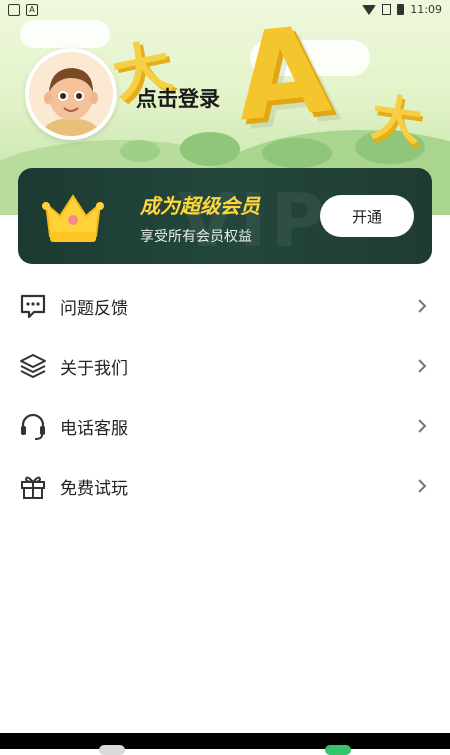  Describe the element at coordinates (338, 750) in the screenshot. I see `nav-app-handle` at that location.